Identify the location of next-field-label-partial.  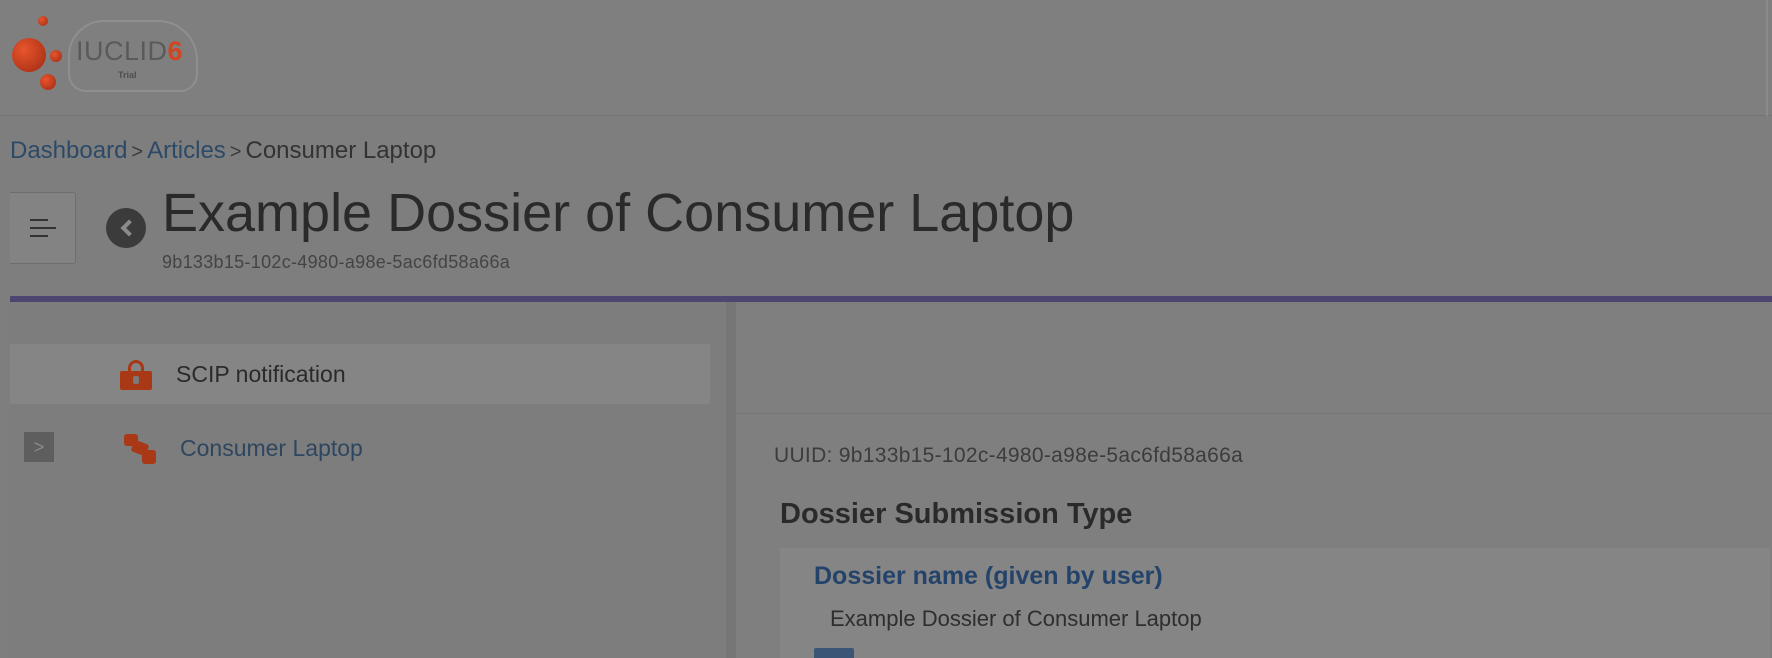
(834, 653).